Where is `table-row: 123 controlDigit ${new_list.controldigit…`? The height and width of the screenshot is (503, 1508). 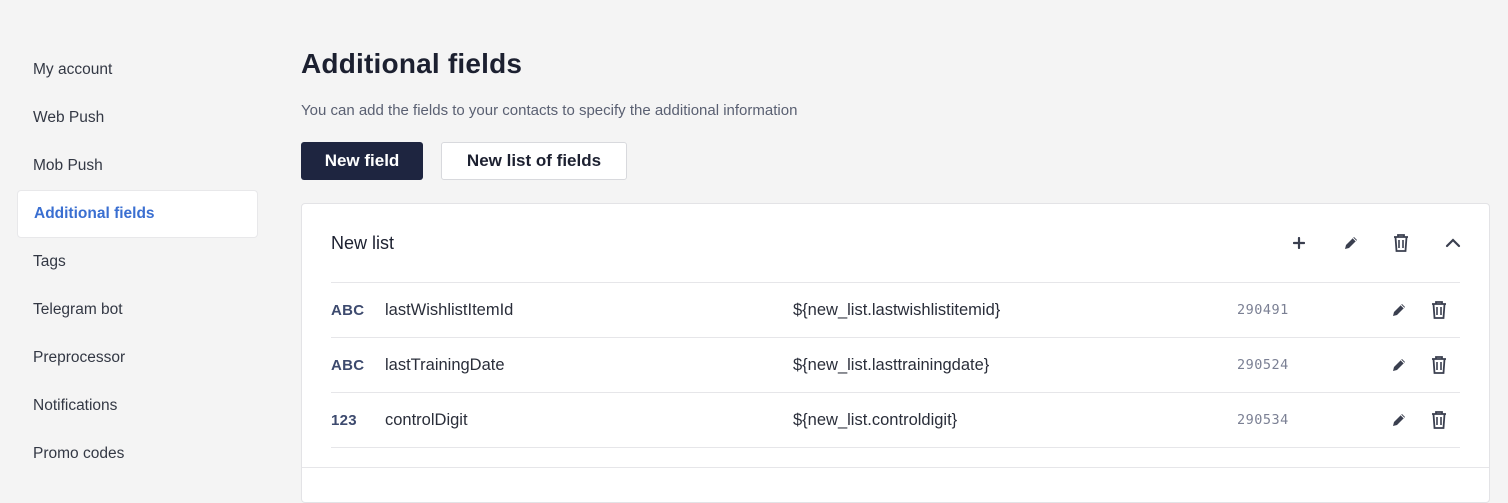 table-row: 123 controlDigit ${new_list.controldigit… is located at coordinates (895, 420).